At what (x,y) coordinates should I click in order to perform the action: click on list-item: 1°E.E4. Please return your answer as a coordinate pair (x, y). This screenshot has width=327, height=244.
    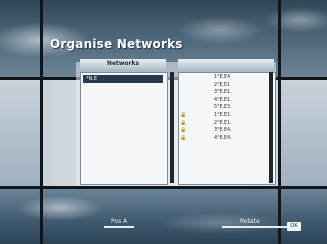
    Looking at the image, I should click on (228, 78).